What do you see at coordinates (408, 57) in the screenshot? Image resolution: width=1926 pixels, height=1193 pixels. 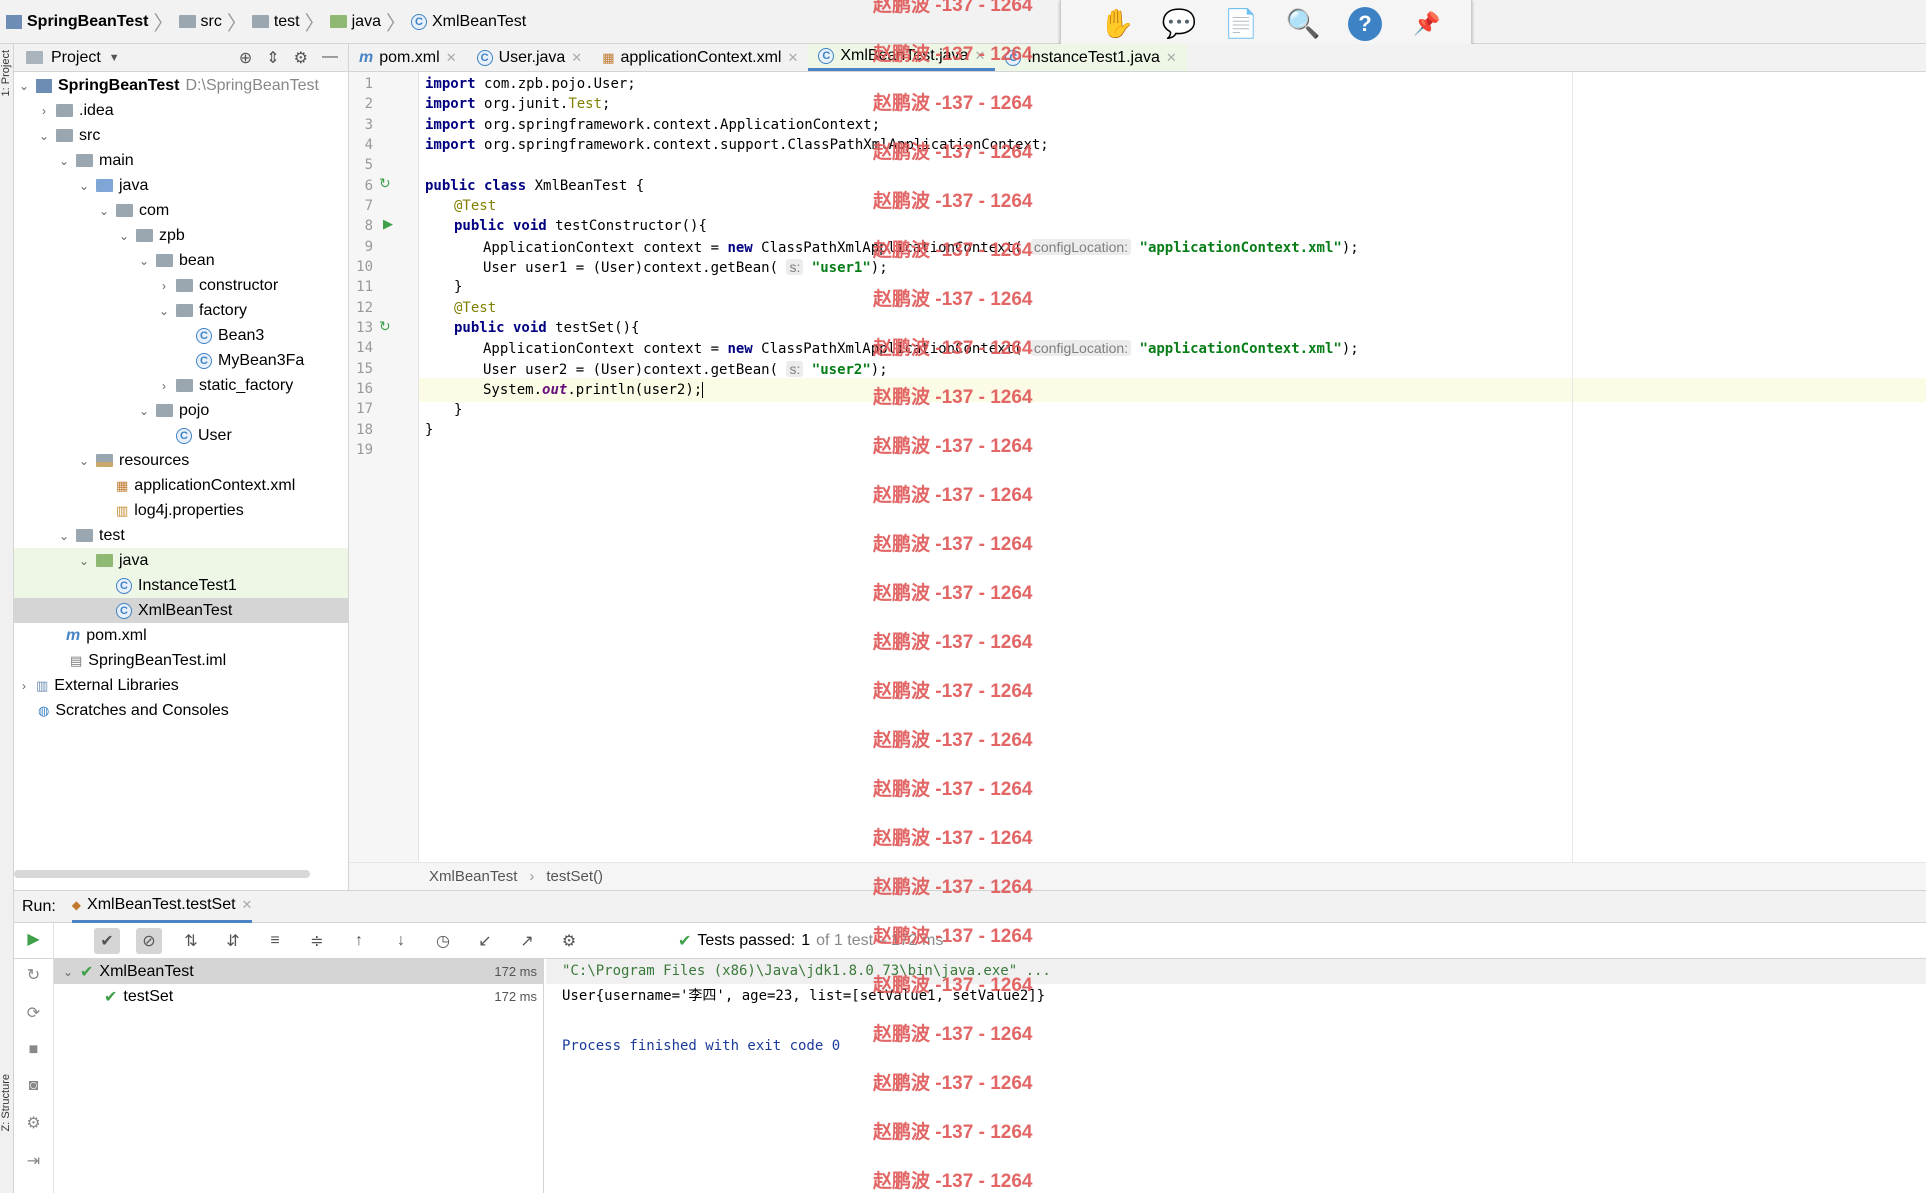 I see `tab-pom-xml: m pom.xml ✕` at bounding box center [408, 57].